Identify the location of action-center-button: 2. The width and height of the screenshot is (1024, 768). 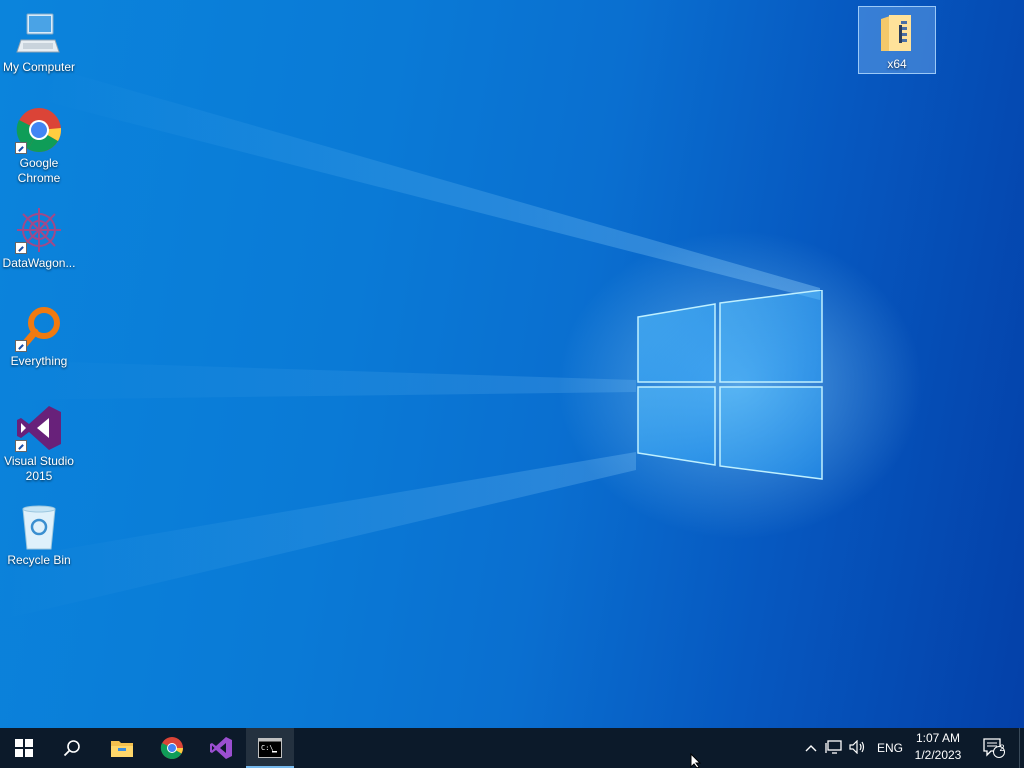
(994, 748).